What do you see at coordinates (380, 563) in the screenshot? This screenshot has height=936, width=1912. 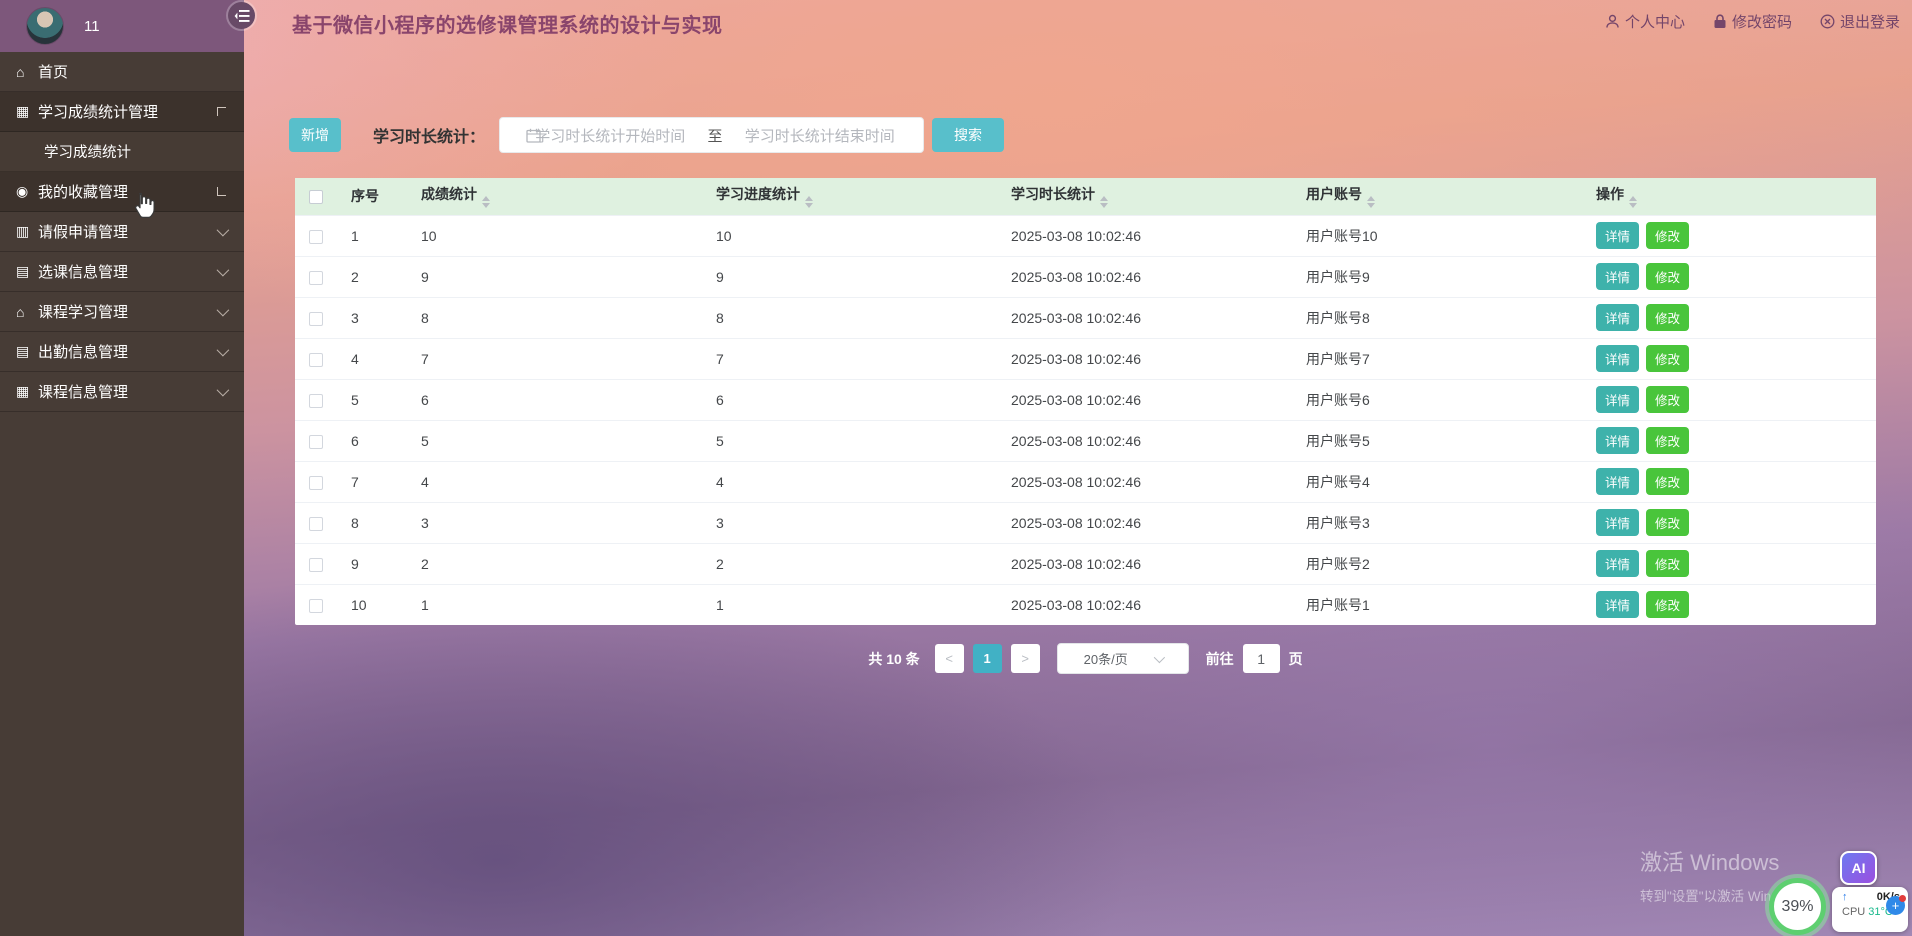 I see `cell-index: 9` at bounding box center [380, 563].